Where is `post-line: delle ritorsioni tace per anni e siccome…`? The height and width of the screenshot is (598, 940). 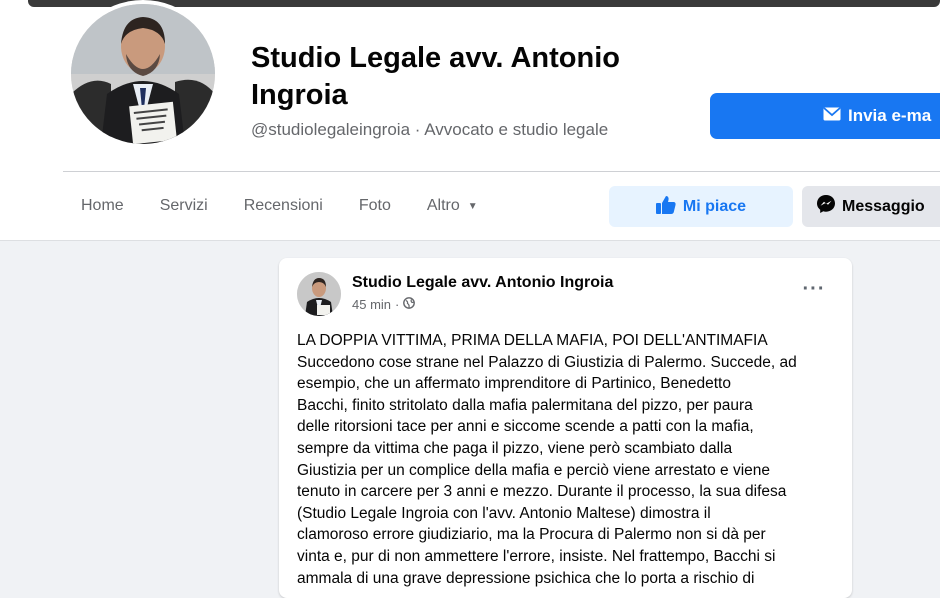
post-line: delle ritorsioni tace per anni e siccome… is located at coordinates (525, 427).